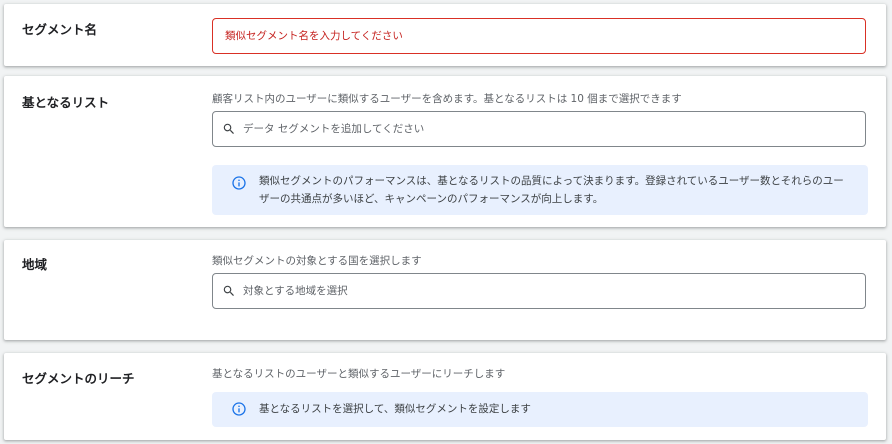  I want to click on segment-name-input, so click(545, 36).